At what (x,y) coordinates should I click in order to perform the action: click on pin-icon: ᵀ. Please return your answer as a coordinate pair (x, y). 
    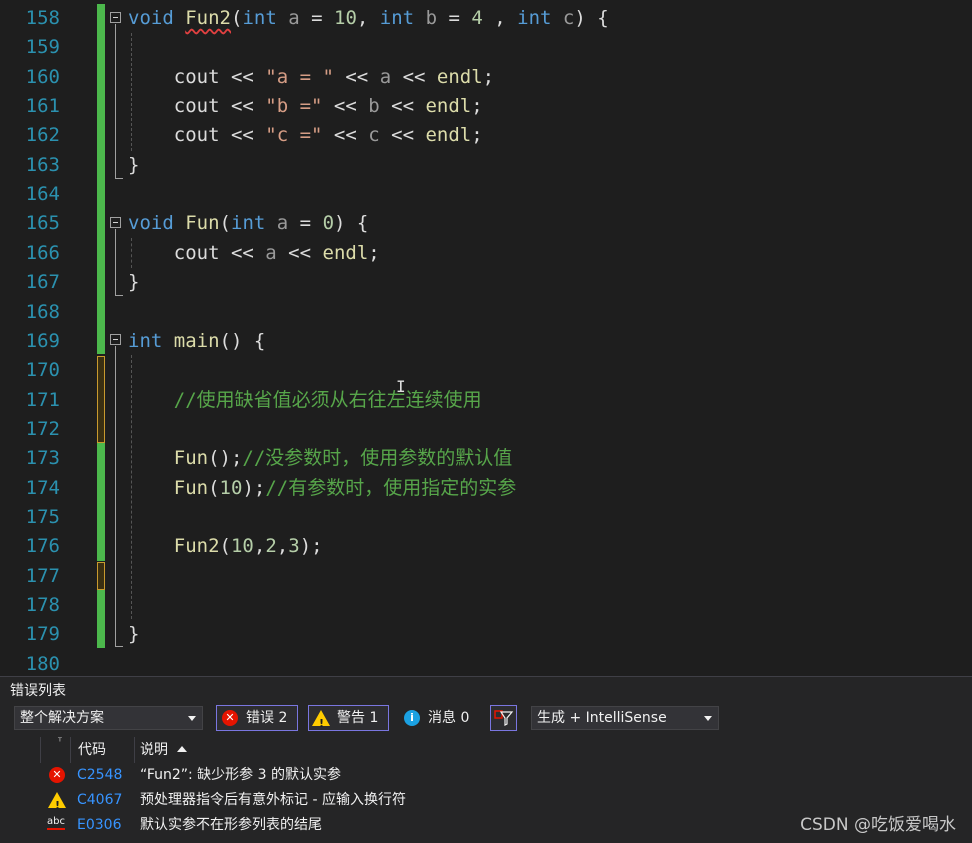
    Looking at the image, I should click on (60, 742).